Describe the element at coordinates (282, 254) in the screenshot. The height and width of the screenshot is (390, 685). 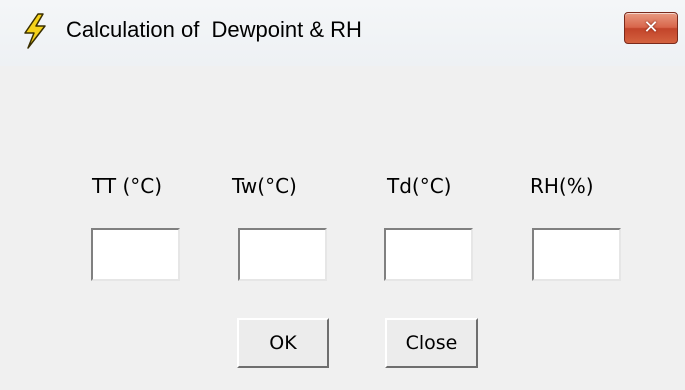
I see `tw-input` at that location.